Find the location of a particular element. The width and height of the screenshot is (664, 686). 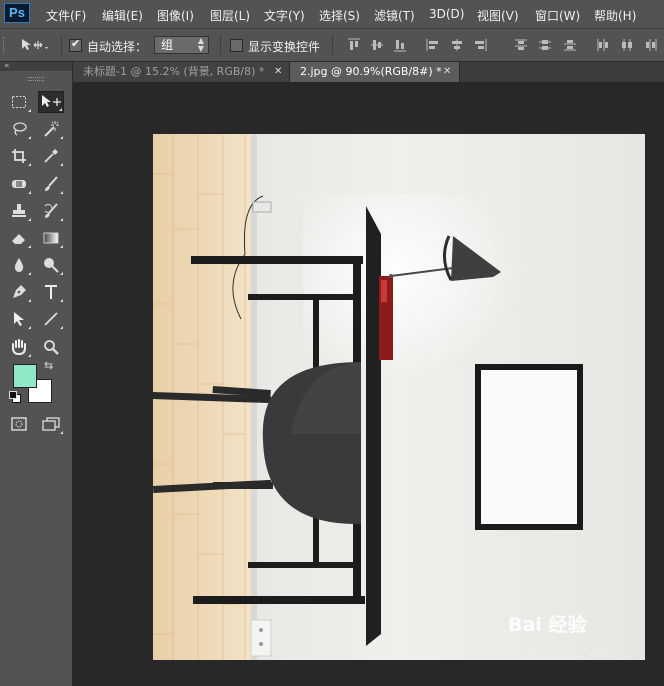

auto-select-target-dropdown: 组 ▲ ▼ is located at coordinates (181, 45).